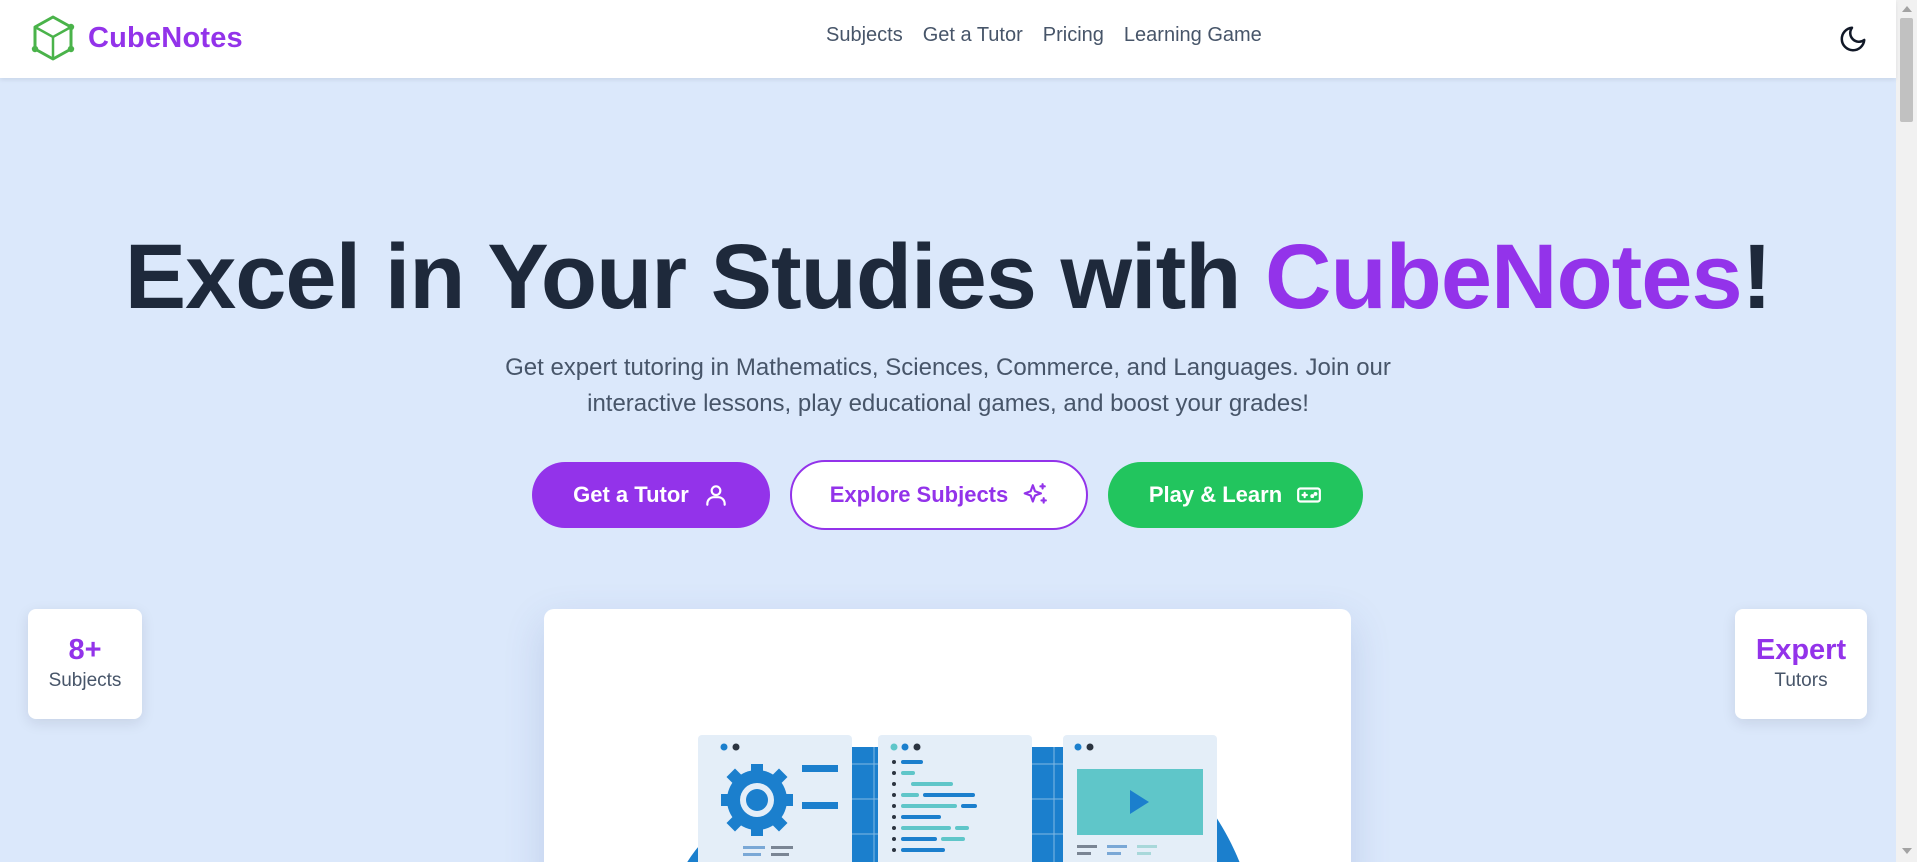 This screenshot has height=862, width=1917. What do you see at coordinates (1504, 277) in the screenshot?
I see `hero-title-accent: CubeNotes` at bounding box center [1504, 277].